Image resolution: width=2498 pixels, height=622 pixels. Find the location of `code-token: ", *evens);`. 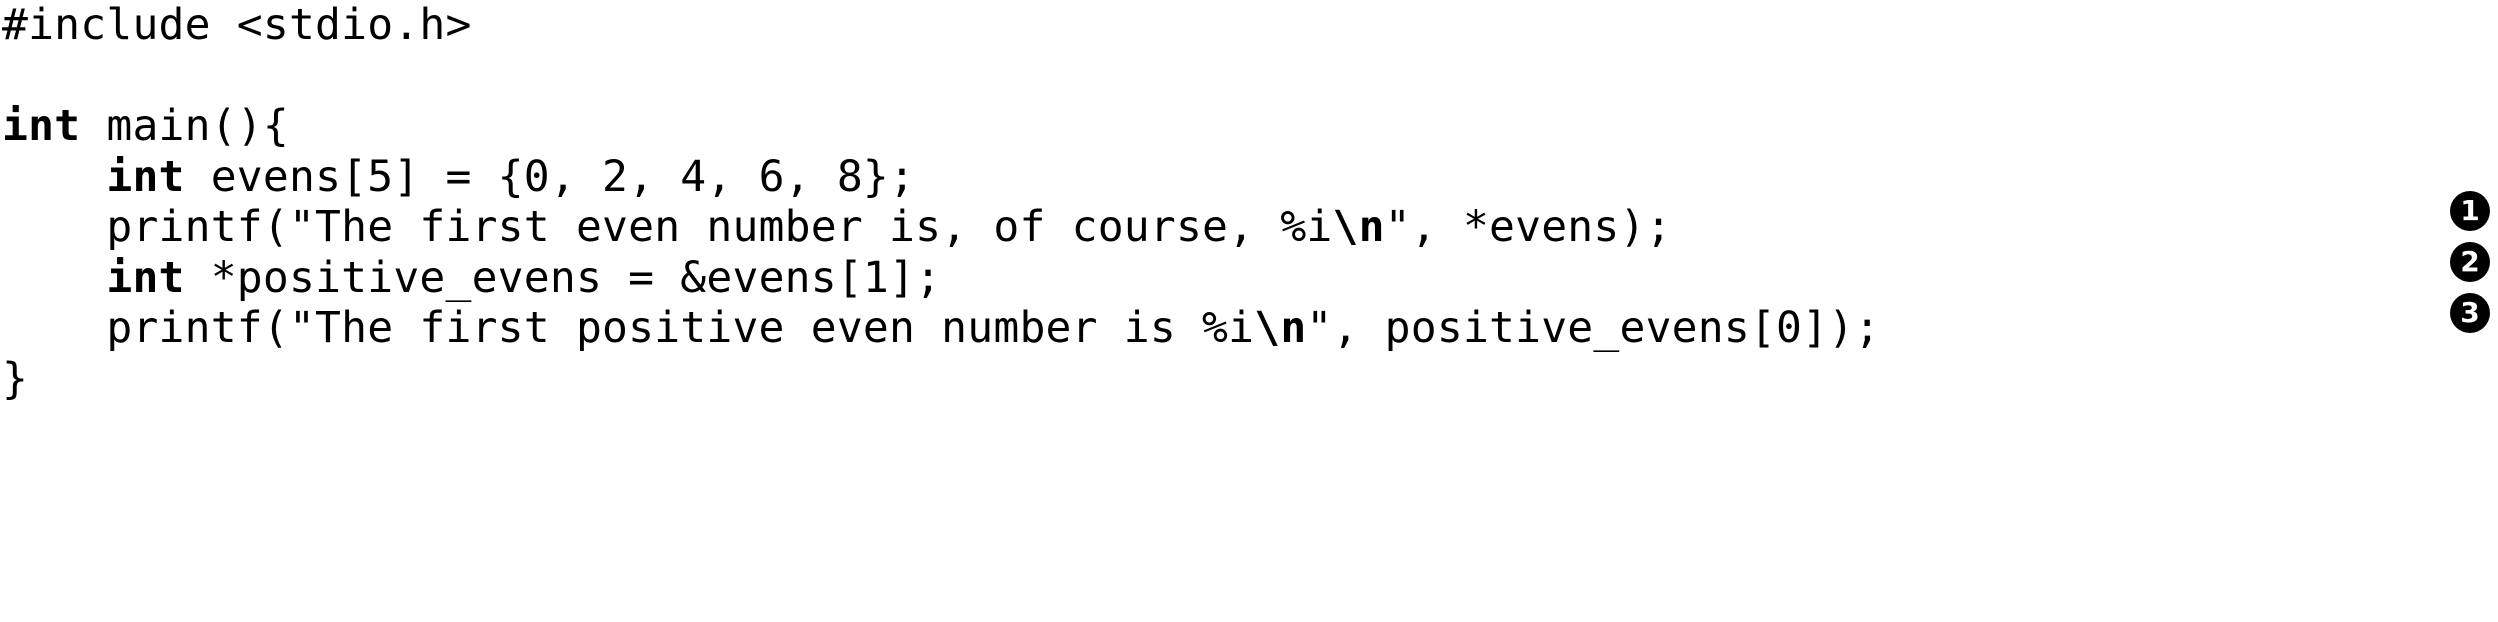

code-token: ", *evens); is located at coordinates (1528, 227).